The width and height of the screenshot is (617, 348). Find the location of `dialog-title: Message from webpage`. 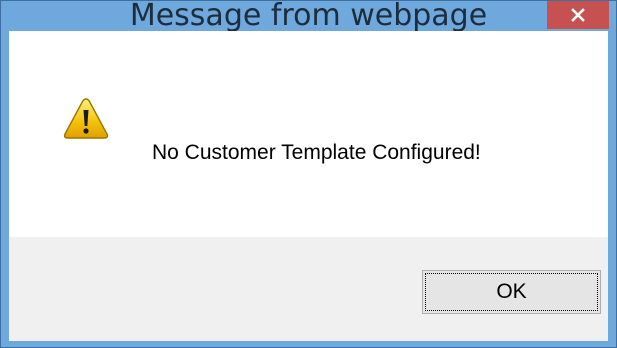

dialog-title: Message from webpage is located at coordinates (308, 16).